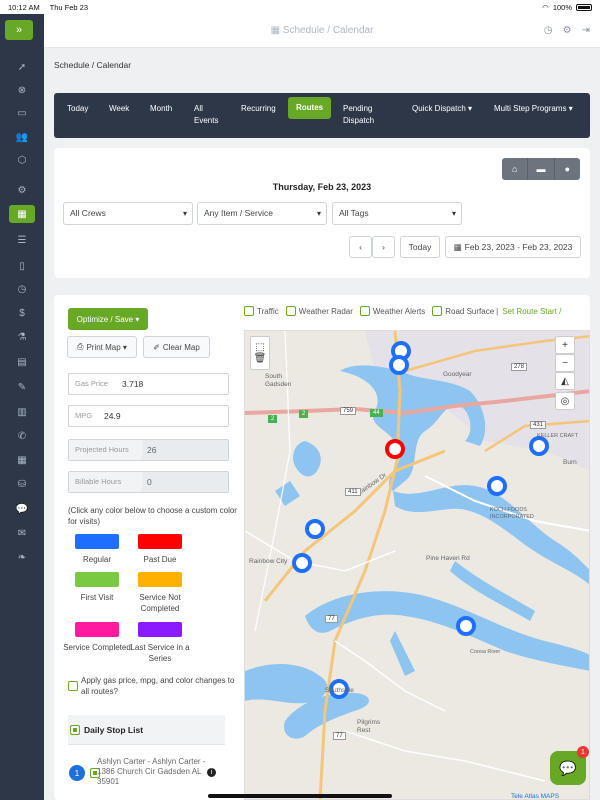  I want to click on tab-month: Month, so click(161, 109).